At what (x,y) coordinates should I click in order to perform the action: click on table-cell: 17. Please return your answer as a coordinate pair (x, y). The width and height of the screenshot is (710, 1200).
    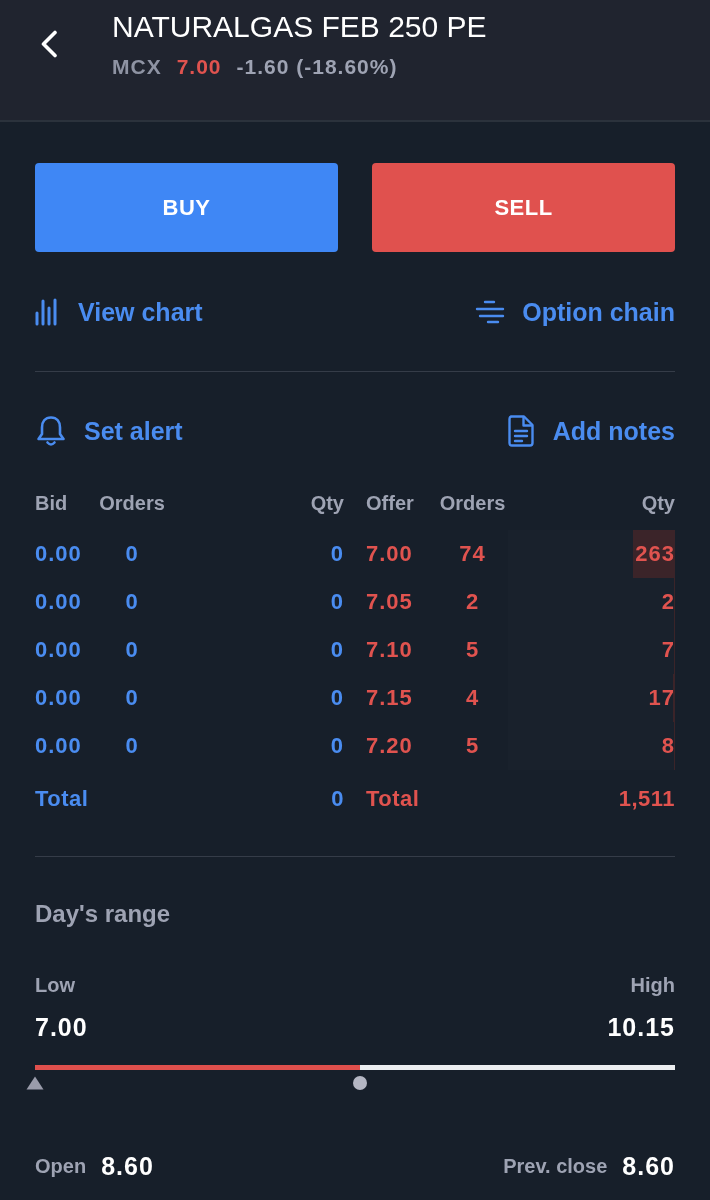
    Looking at the image, I should click on (661, 698).